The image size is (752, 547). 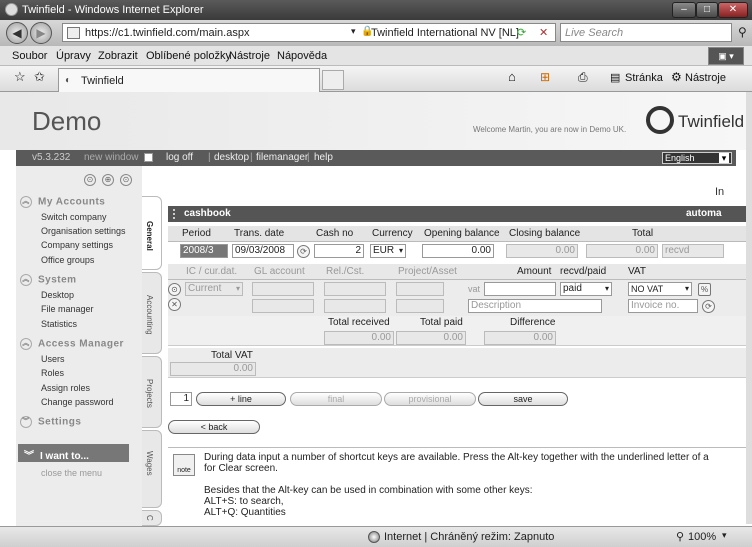 What do you see at coordinates (52, 373) in the screenshot?
I see `sidebar-item-roles: Roles` at bounding box center [52, 373].